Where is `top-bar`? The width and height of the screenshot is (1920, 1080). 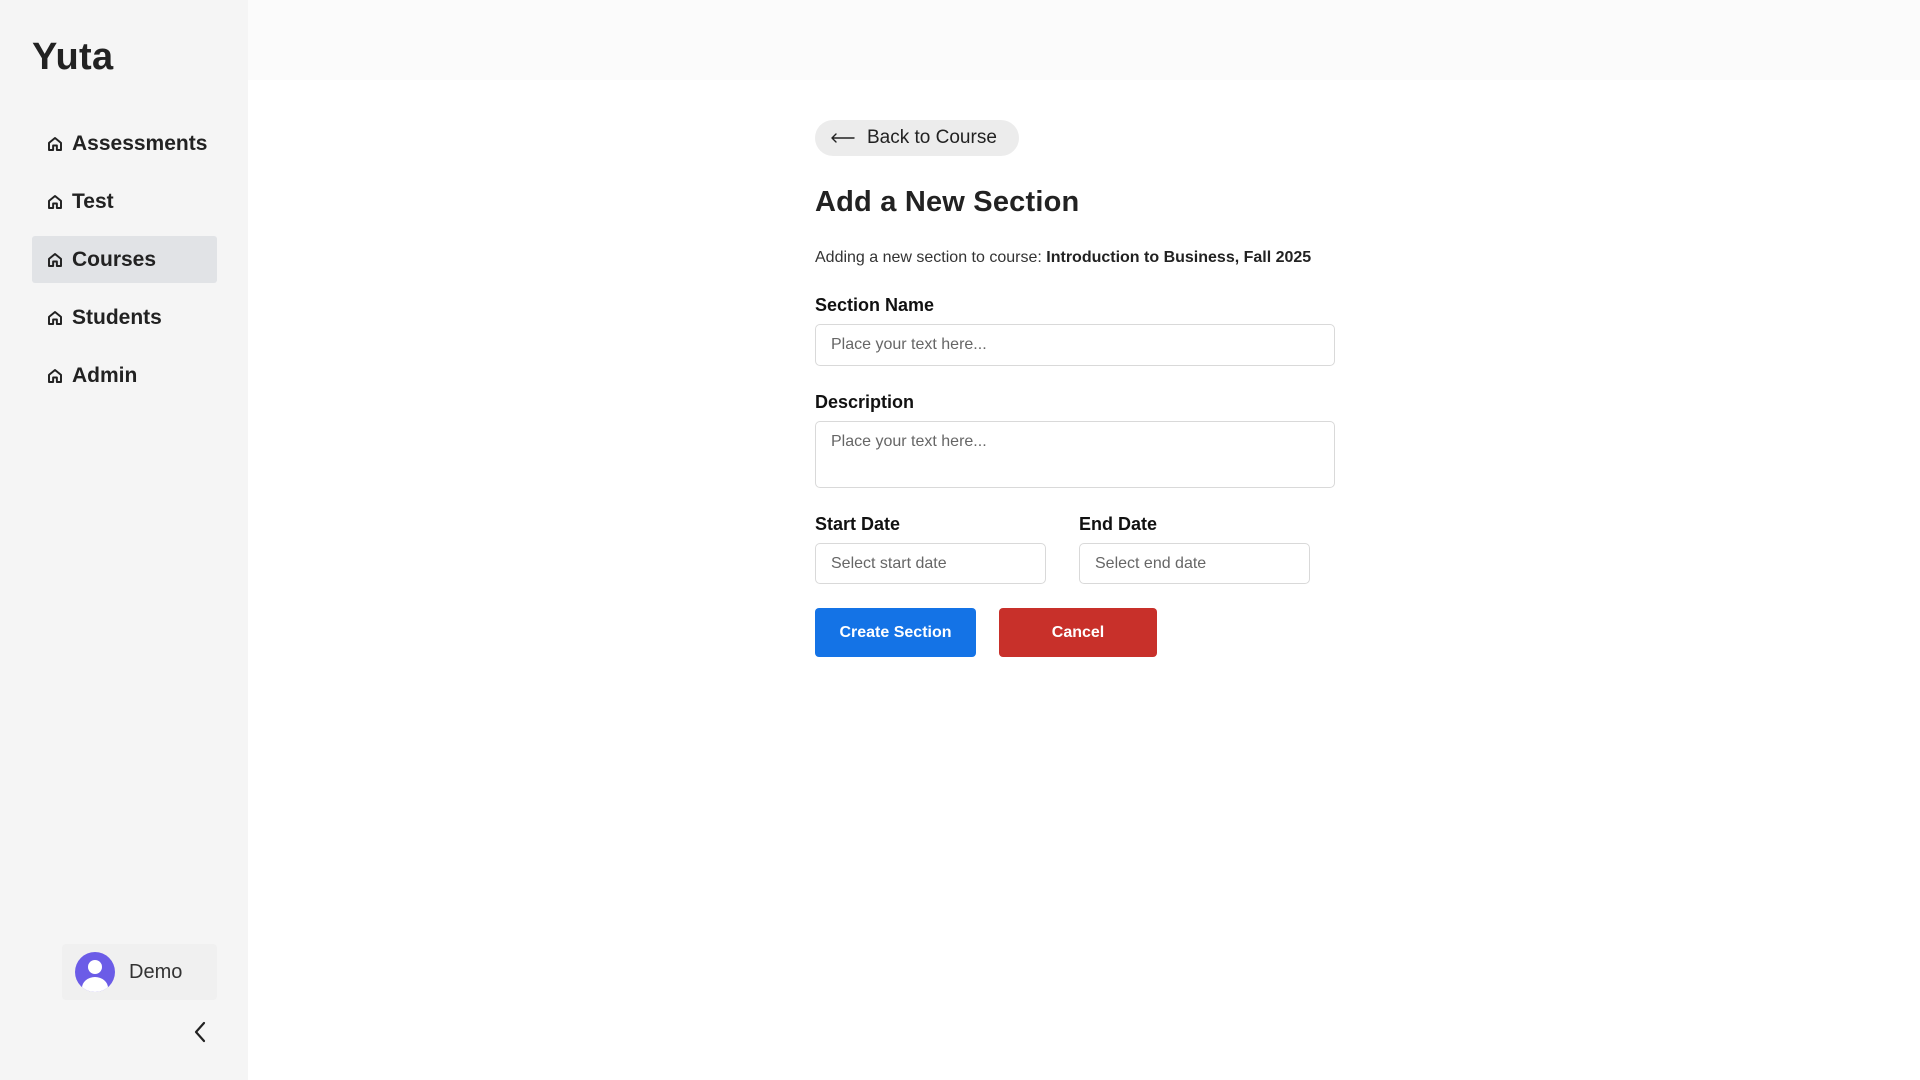 top-bar is located at coordinates (1084, 40).